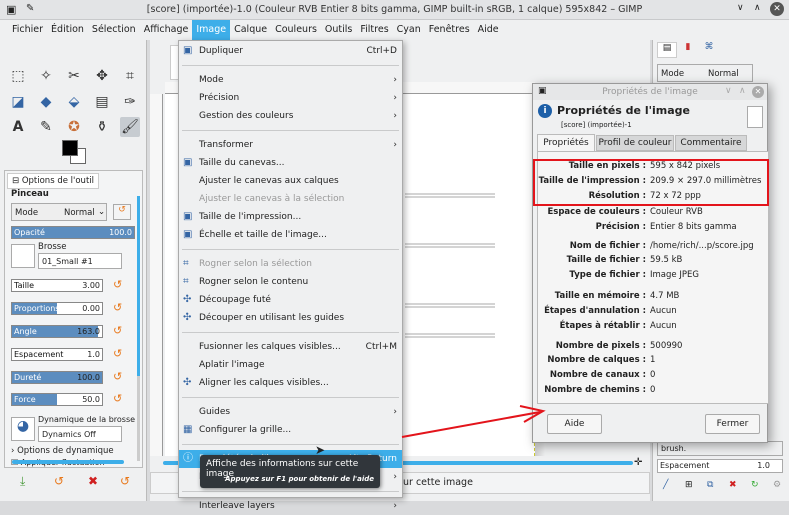 The height and width of the screenshot is (515, 789). What do you see at coordinates (46, 102) in the screenshot?
I see `warp-tool-icon: ◆` at bounding box center [46, 102].